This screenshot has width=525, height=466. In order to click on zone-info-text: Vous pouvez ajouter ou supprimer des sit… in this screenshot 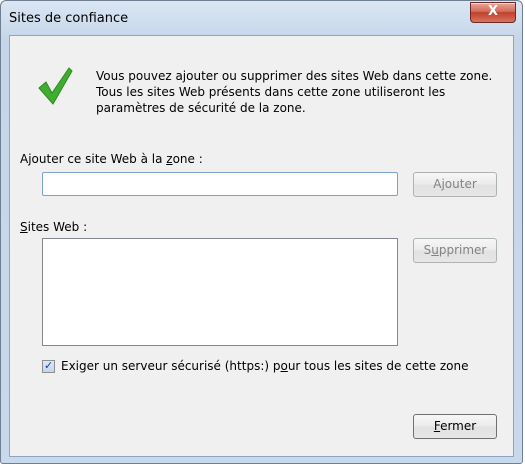, I will do `click(294, 92)`.